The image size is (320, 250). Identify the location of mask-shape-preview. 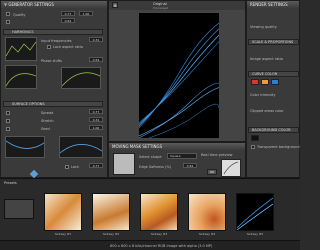
(124, 164).